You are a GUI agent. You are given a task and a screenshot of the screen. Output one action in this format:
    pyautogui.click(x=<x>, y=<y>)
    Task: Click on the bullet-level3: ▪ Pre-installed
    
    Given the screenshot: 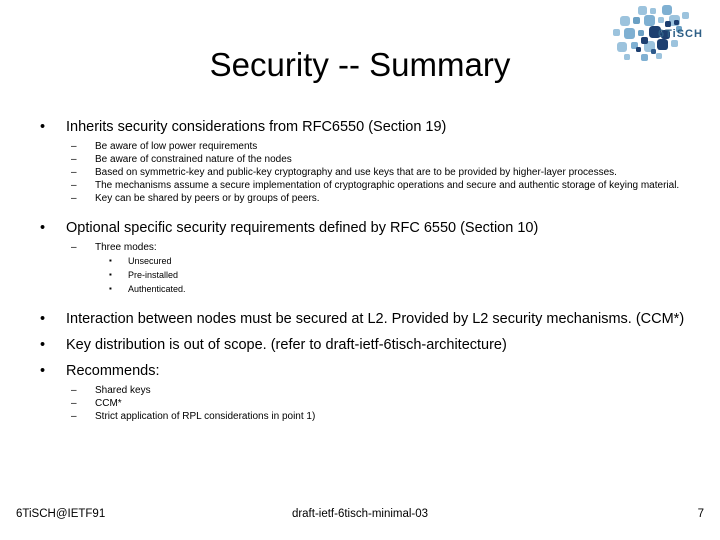 What is the action you would take?
    pyautogui.click(x=368, y=275)
    